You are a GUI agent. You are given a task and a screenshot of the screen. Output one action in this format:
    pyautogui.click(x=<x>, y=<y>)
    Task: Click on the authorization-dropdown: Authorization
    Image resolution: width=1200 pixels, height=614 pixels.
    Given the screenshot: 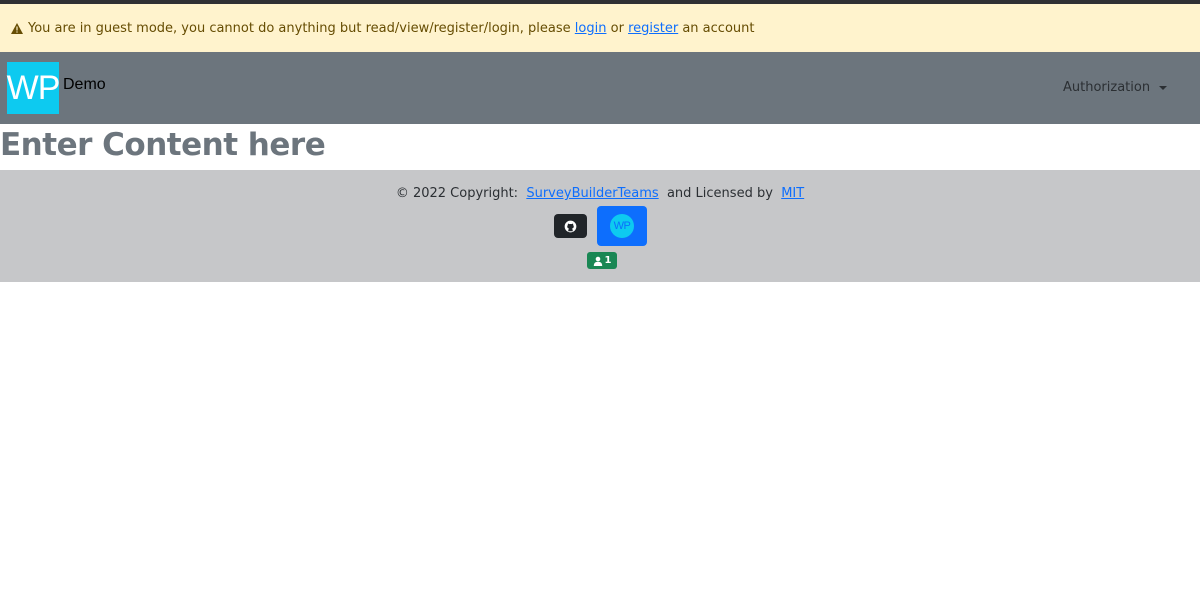 What is the action you would take?
    pyautogui.click(x=1115, y=87)
    